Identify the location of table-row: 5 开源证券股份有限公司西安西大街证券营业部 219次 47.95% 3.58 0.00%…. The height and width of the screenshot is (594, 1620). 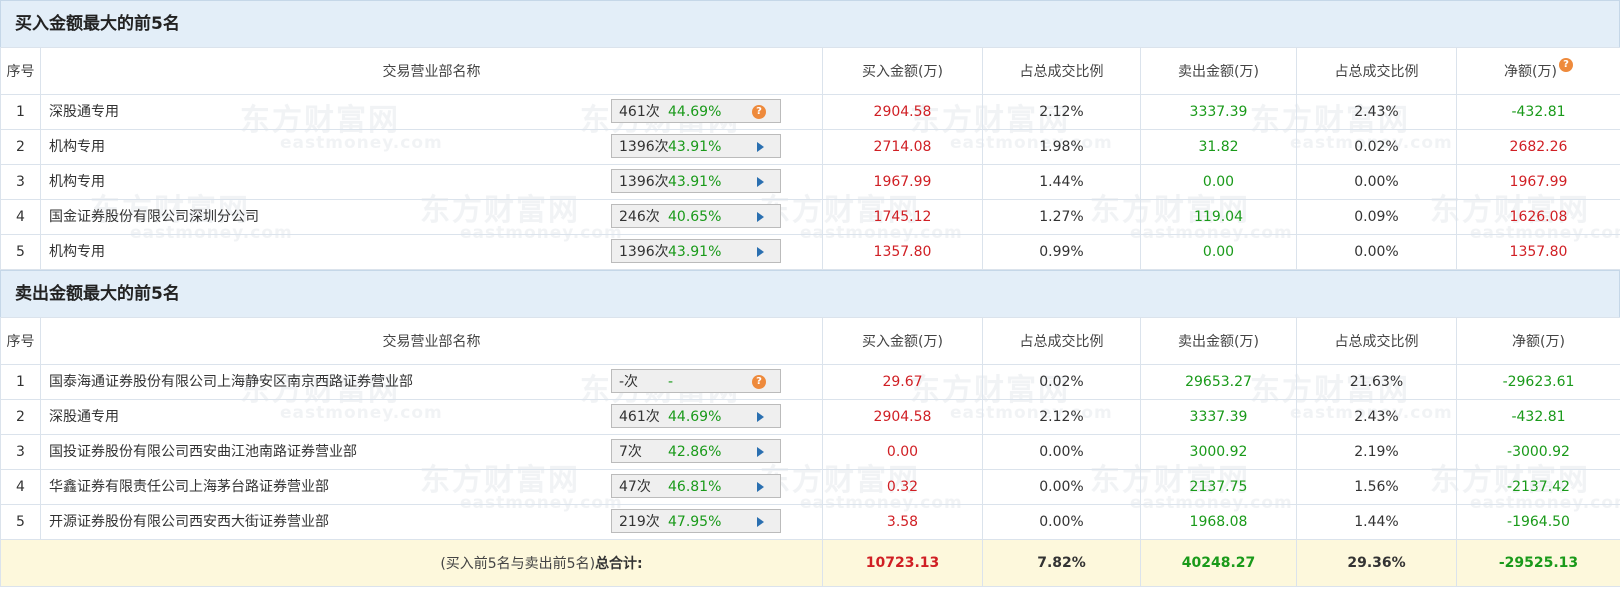
(810, 522).